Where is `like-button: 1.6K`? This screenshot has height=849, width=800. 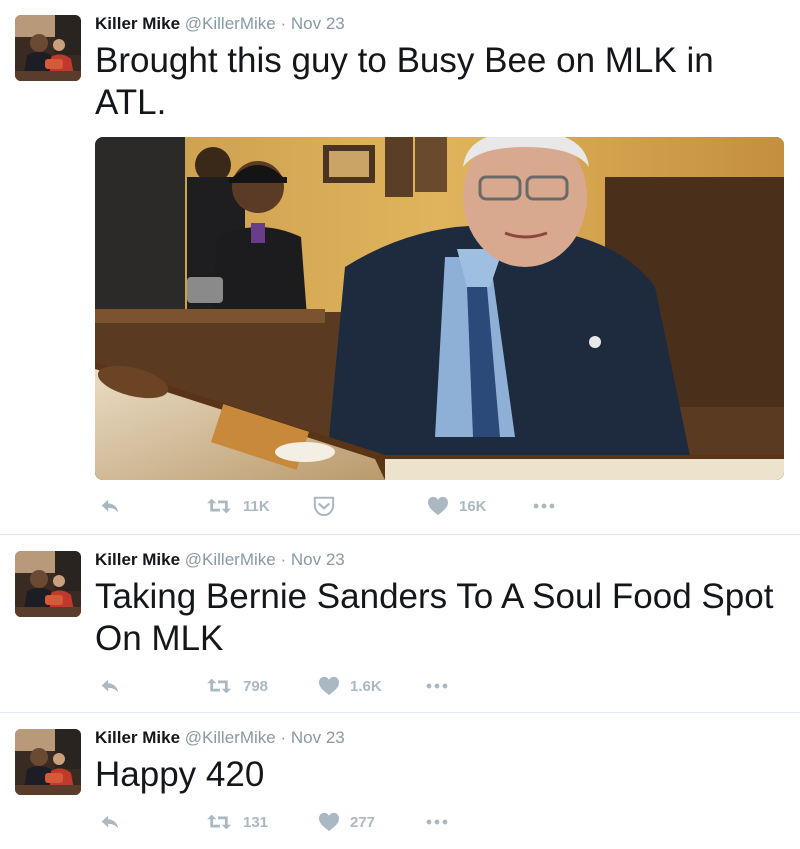 like-button: 1.6K is located at coordinates (350, 686).